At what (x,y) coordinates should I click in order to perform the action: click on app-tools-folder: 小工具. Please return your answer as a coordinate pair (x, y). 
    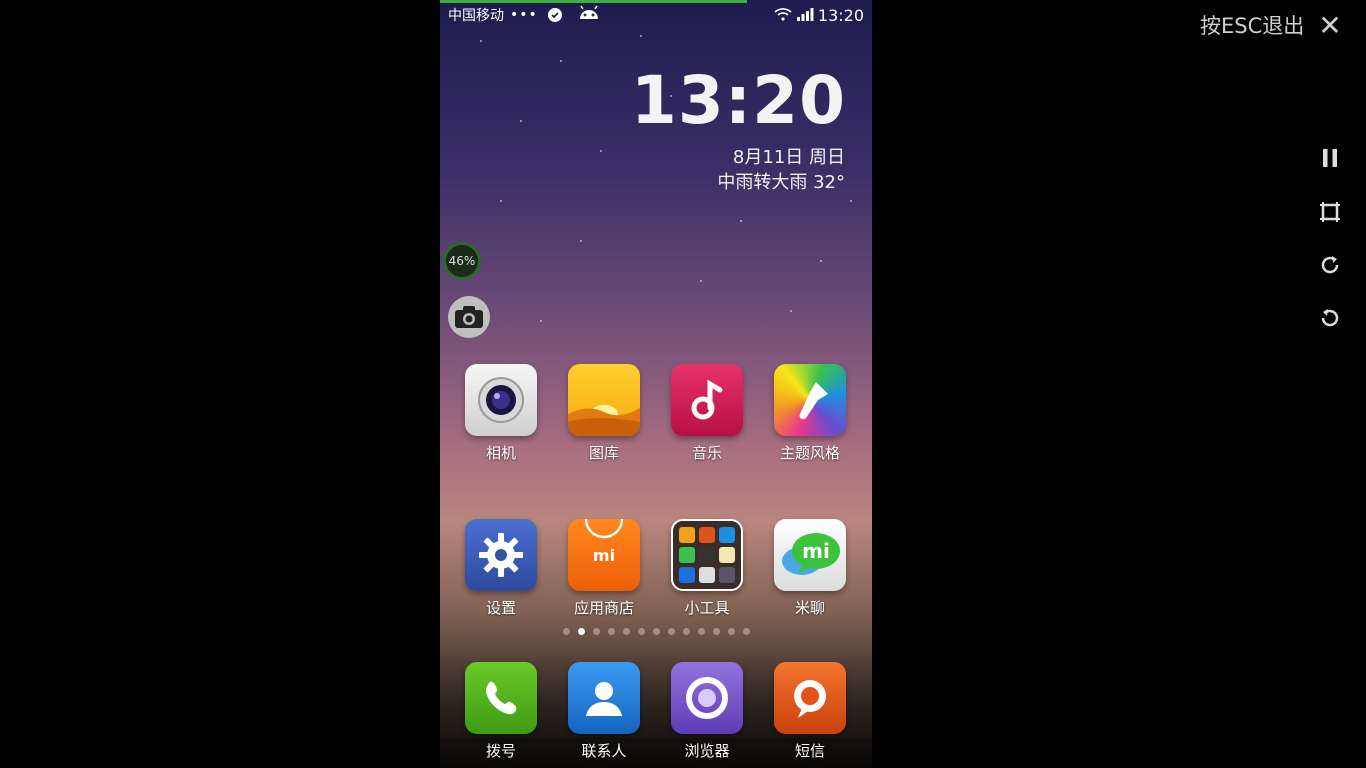
    Looking at the image, I should click on (707, 568).